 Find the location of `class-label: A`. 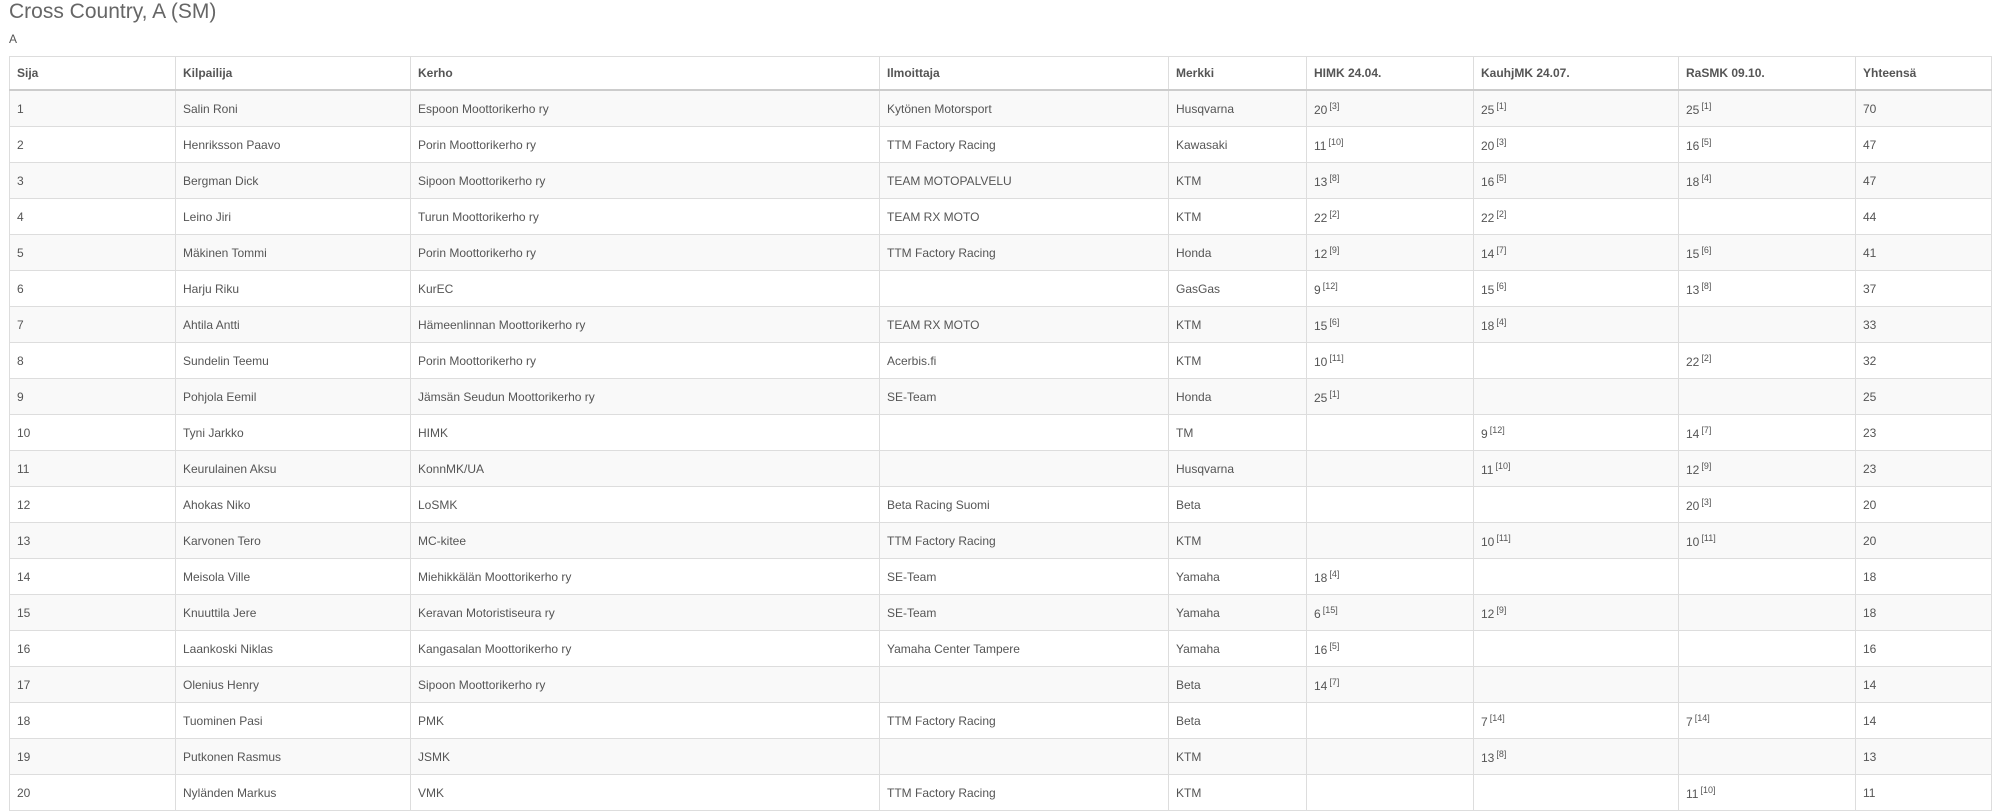

class-label: A is located at coordinates (13, 39).